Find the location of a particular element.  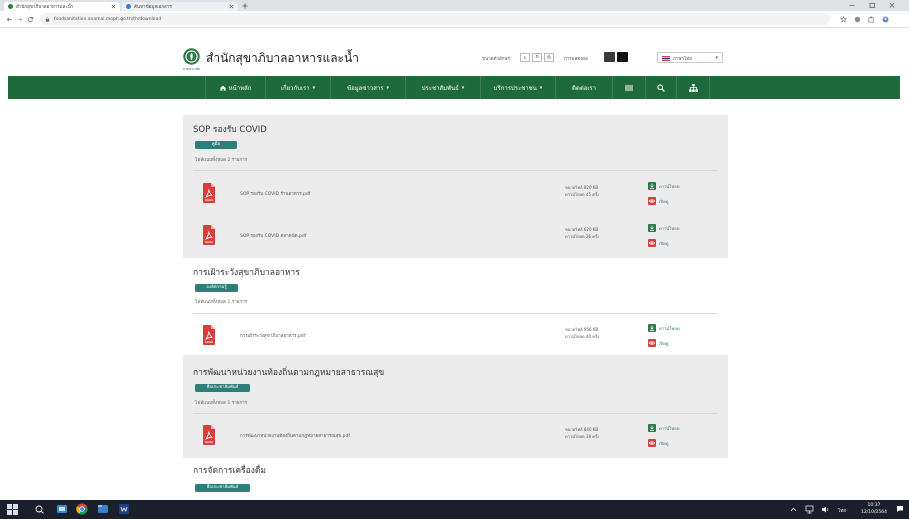

file-explorer-icon is located at coordinates (103, 509).